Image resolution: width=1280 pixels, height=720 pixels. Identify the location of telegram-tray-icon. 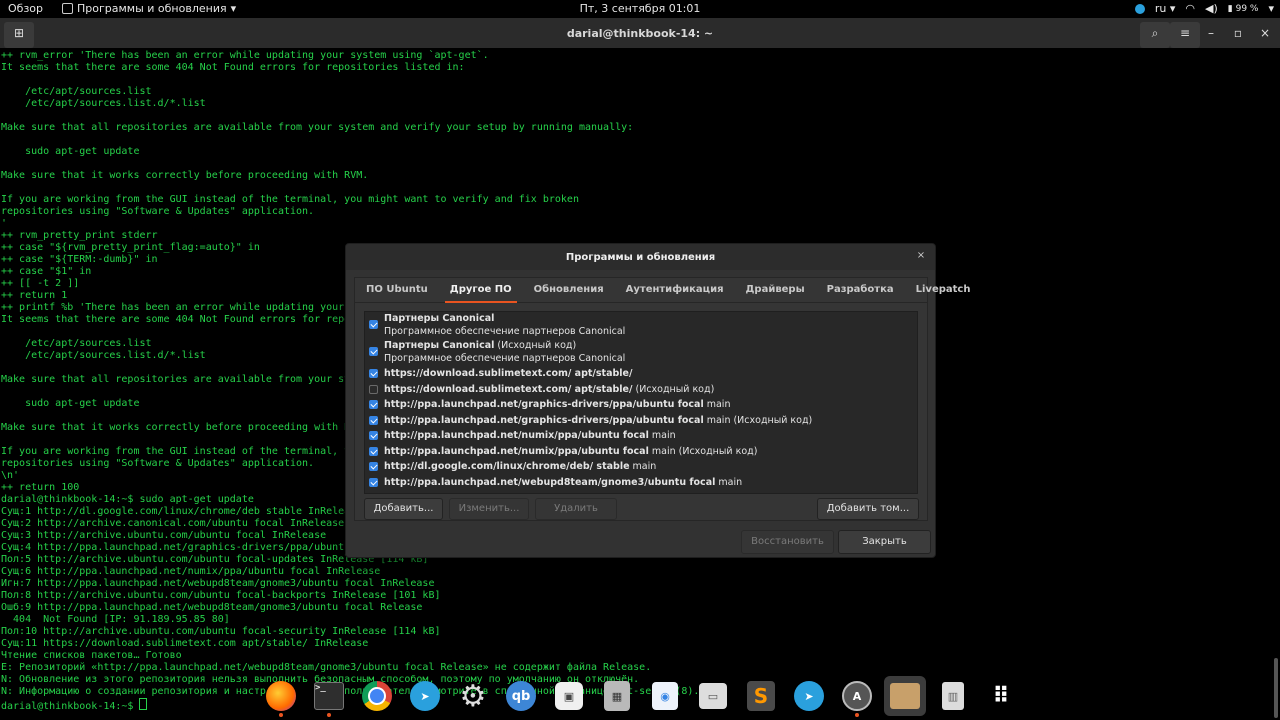
(1139, 8).